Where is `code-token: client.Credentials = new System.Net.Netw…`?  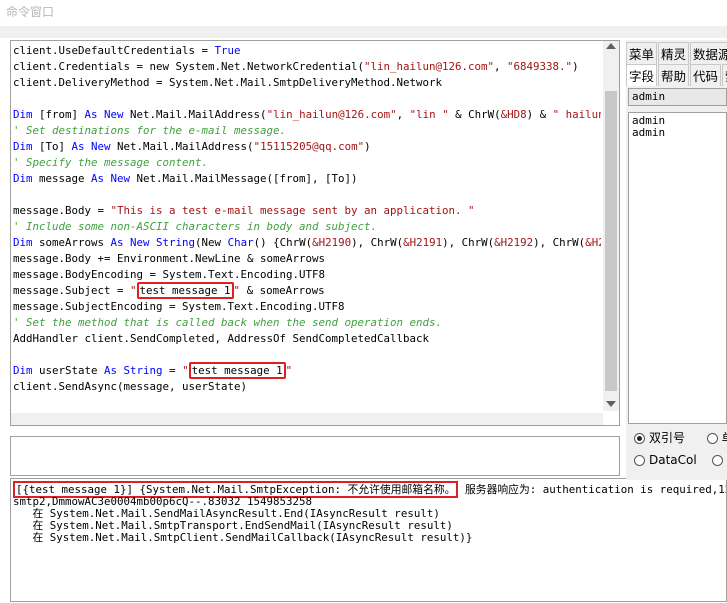 code-token: client.Credentials = new System.Net.Netw… is located at coordinates (189, 66).